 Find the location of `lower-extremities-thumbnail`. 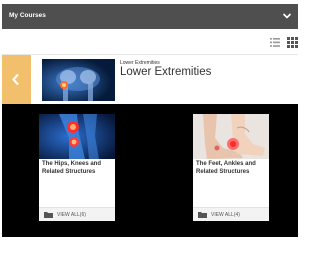

lower-extremities-thumbnail is located at coordinates (78, 80).